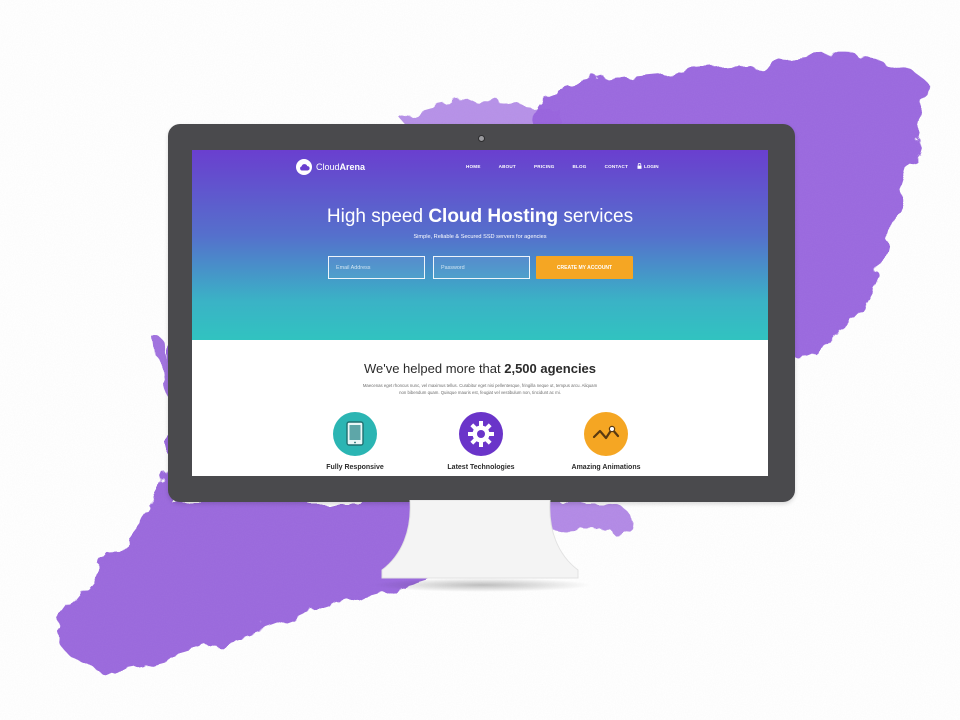 The width and height of the screenshot is (960, 720). I want to click on nav-item-contact: CONTACT, so click(617, 166).